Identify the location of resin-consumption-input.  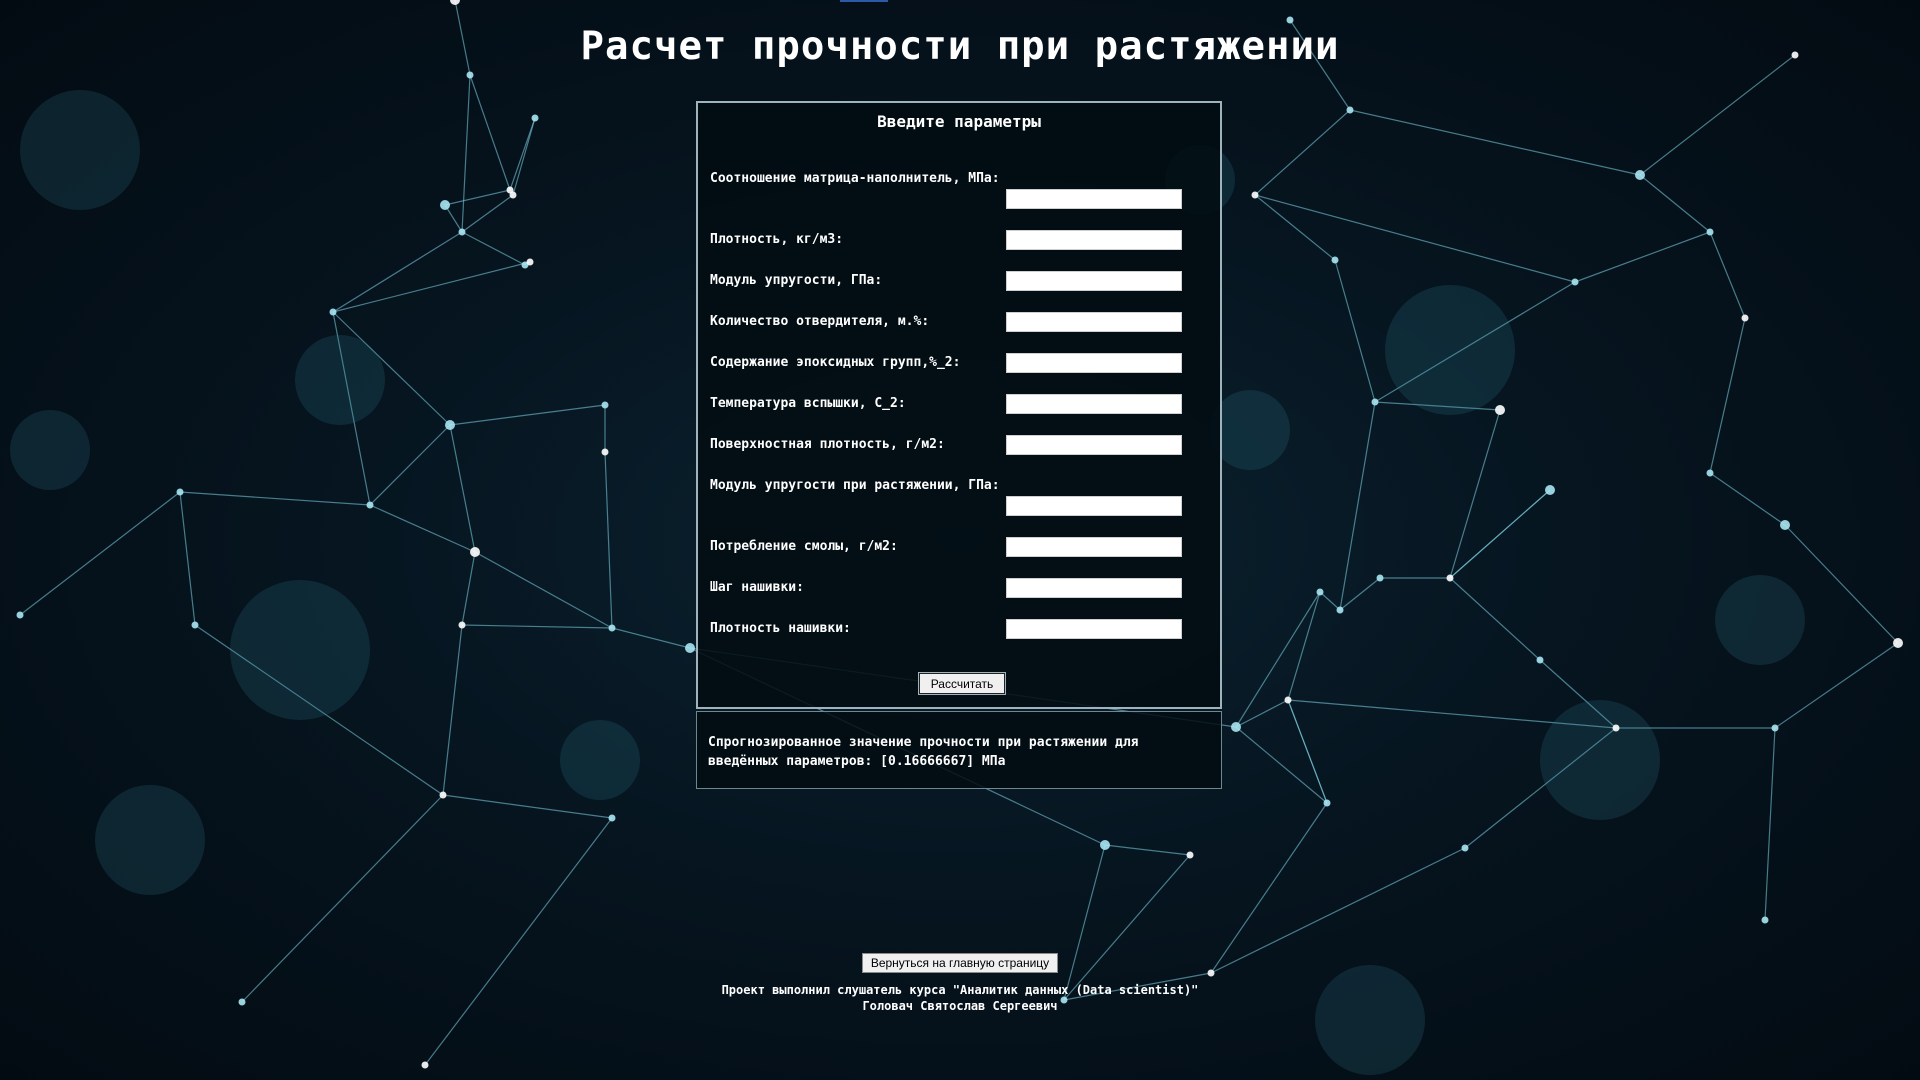
(1094, 547).